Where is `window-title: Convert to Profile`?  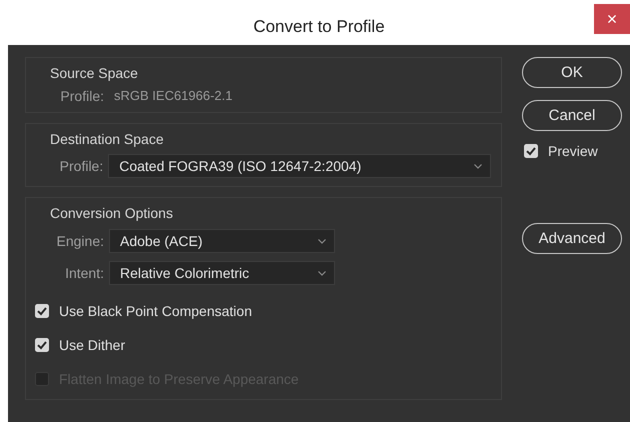 window-title: Convert to Profile is located at coordinates (319, 27).